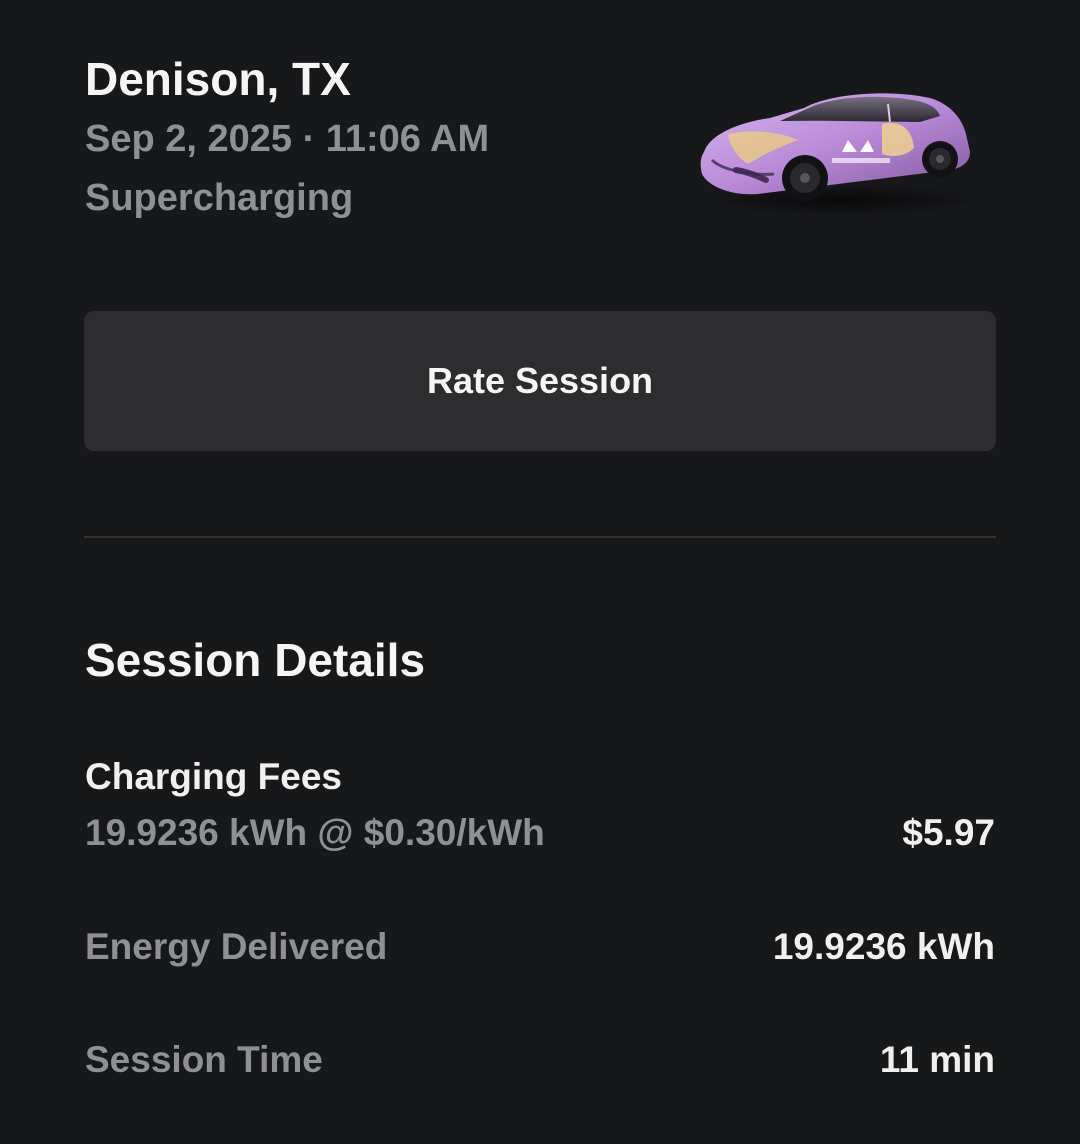  What do you see at coordinates (236, 946) in the screenshot?
I see `energy-delivered-label: Energy Delivered` at bounding box center [236, 946].